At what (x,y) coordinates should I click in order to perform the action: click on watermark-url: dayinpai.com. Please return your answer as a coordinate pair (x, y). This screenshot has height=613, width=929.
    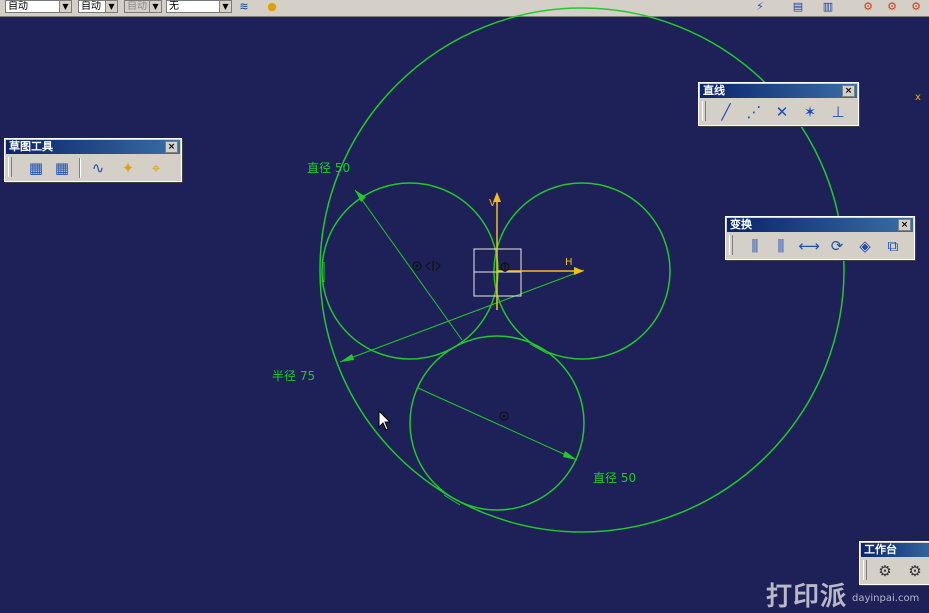
    Looking at the image, I should click on (886, 598).